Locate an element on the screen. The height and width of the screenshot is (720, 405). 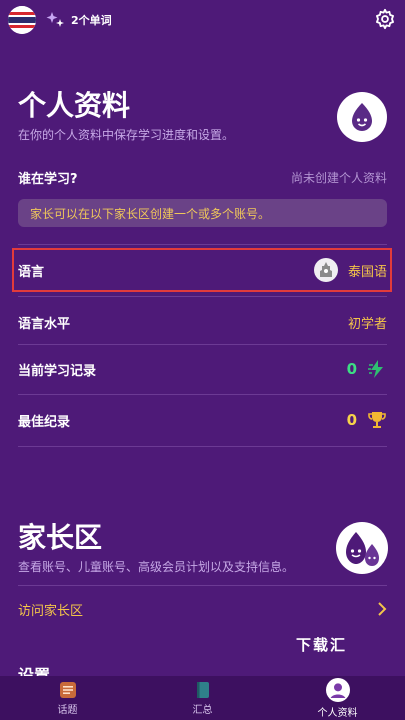
word-count-label: 2个单词 is located at coordinates (91, 20).